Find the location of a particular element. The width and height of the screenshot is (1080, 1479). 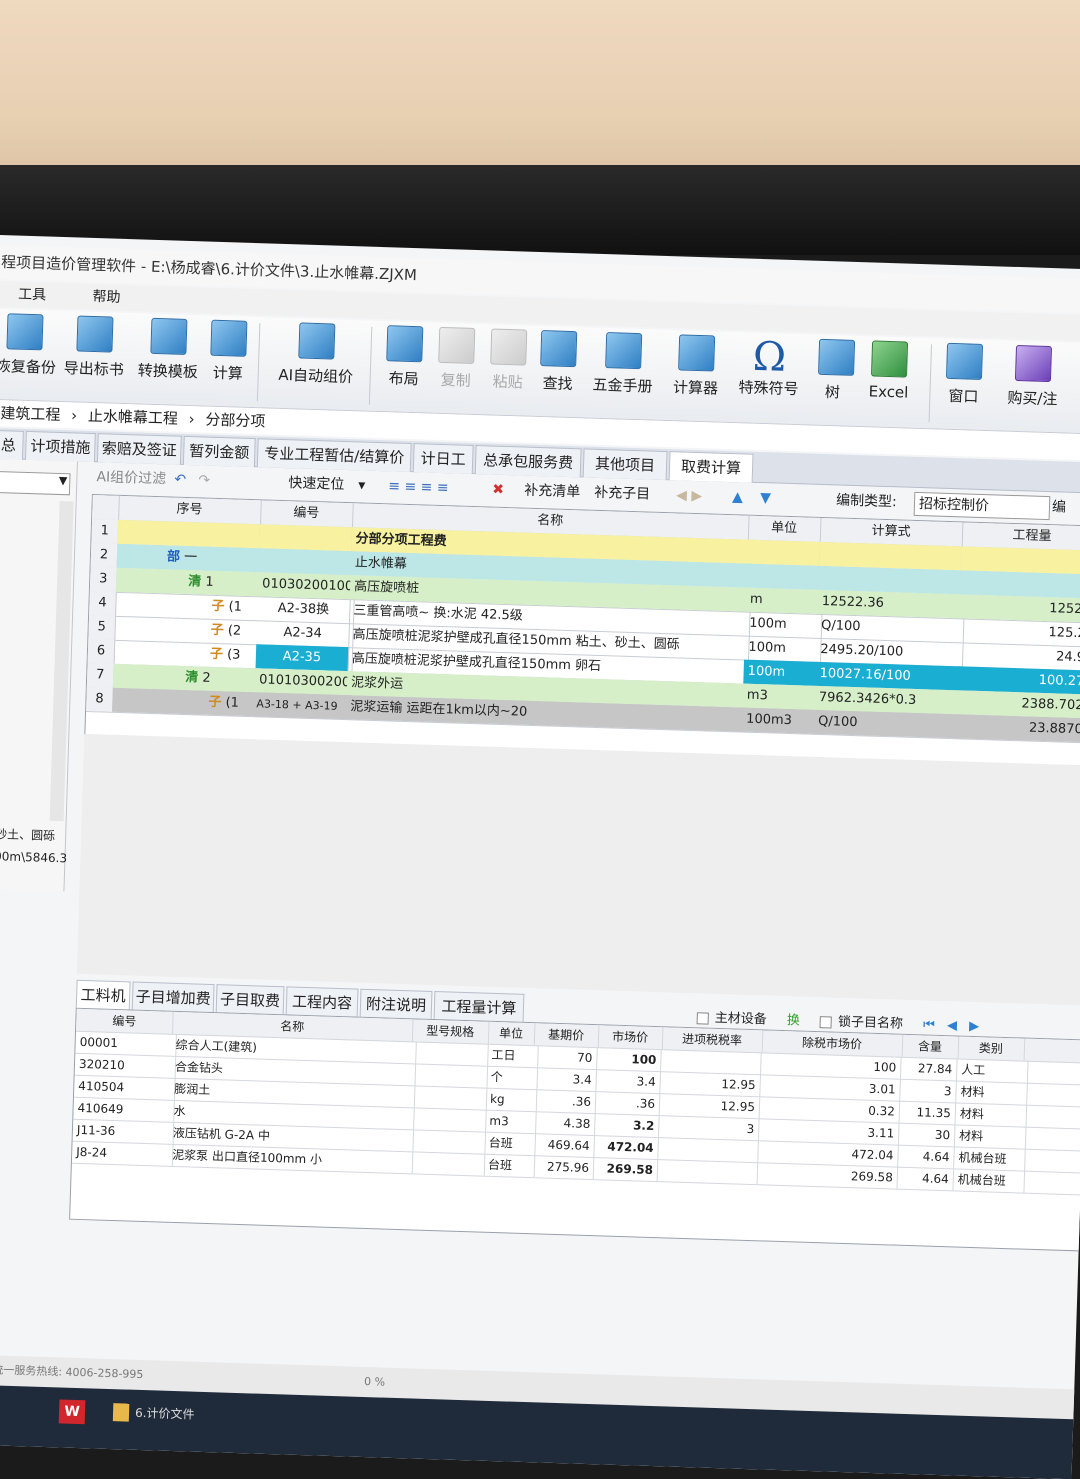

tab-qty-calc: 工程量计算 is located at coordinates (479, 1007).